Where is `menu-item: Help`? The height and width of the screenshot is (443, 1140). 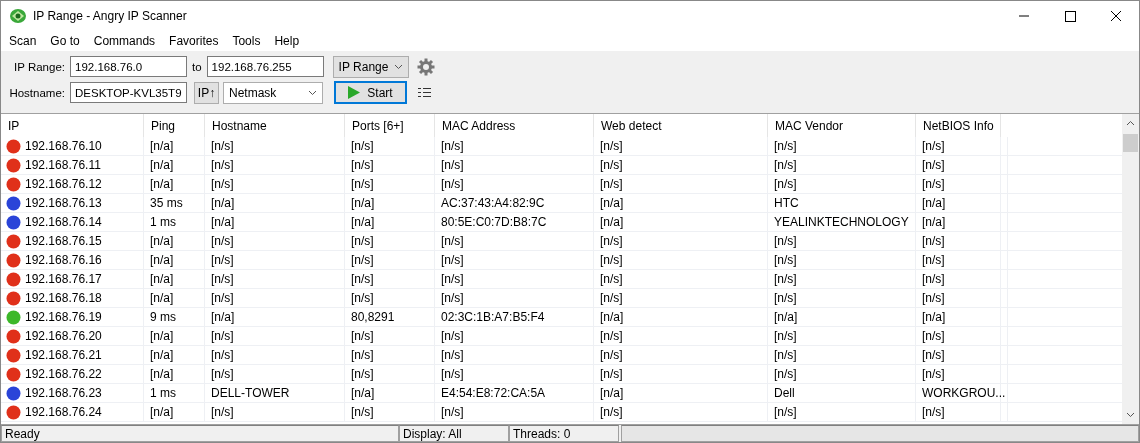
menu-item: Help is located at coordinates (287, 41).